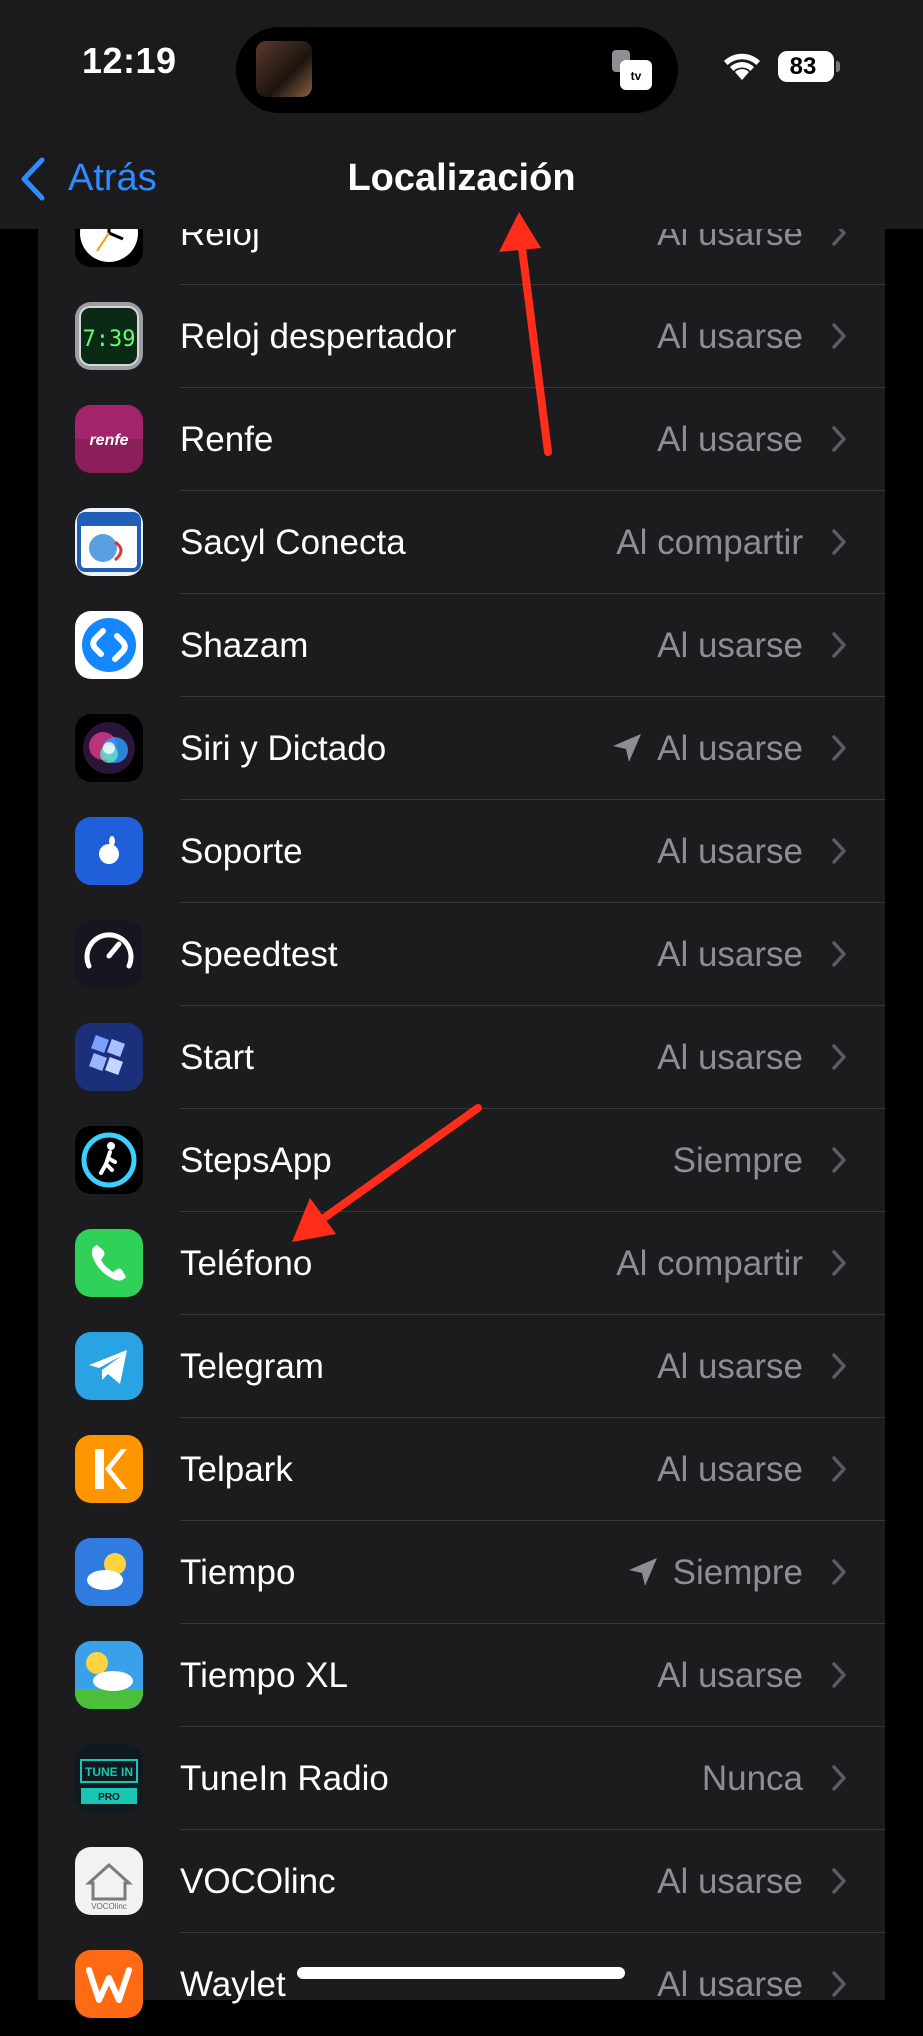  Describe the element at coordinates (461, 1778) in the screenshot. I see `app-row: TUNE IN PRO TuneIn Radio Nunca` at that location.